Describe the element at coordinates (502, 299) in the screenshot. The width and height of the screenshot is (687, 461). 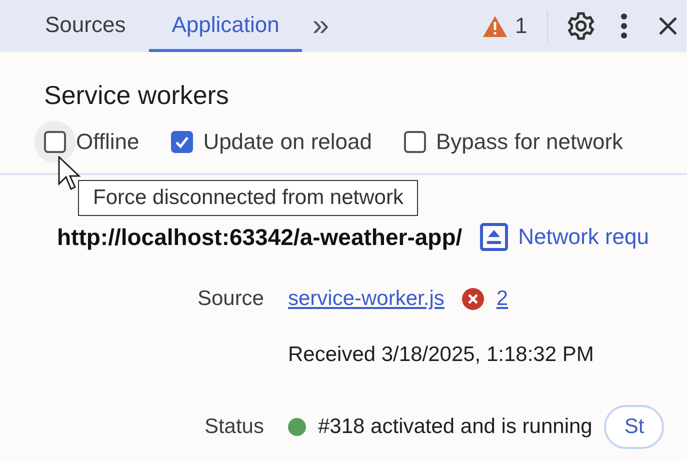
I see `error-count-link: 2` at that location.